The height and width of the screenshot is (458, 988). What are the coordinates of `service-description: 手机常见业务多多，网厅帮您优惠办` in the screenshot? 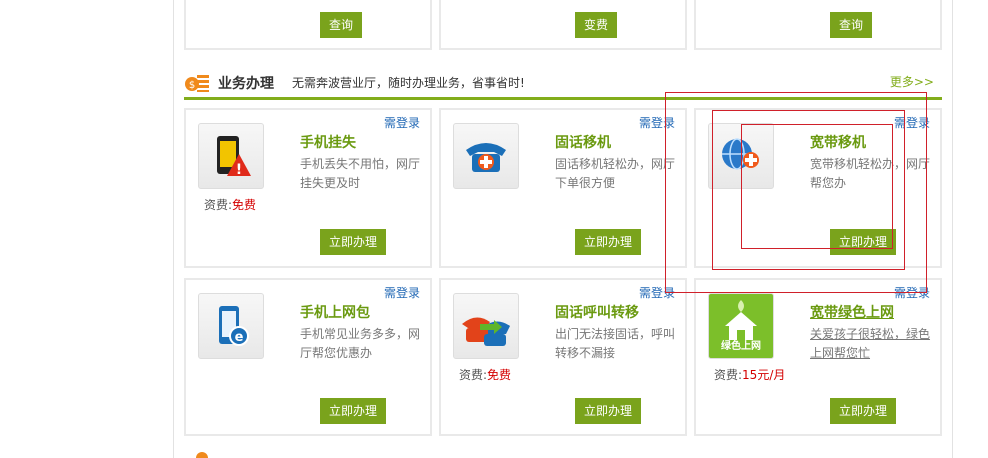 It's located at (360, 343).